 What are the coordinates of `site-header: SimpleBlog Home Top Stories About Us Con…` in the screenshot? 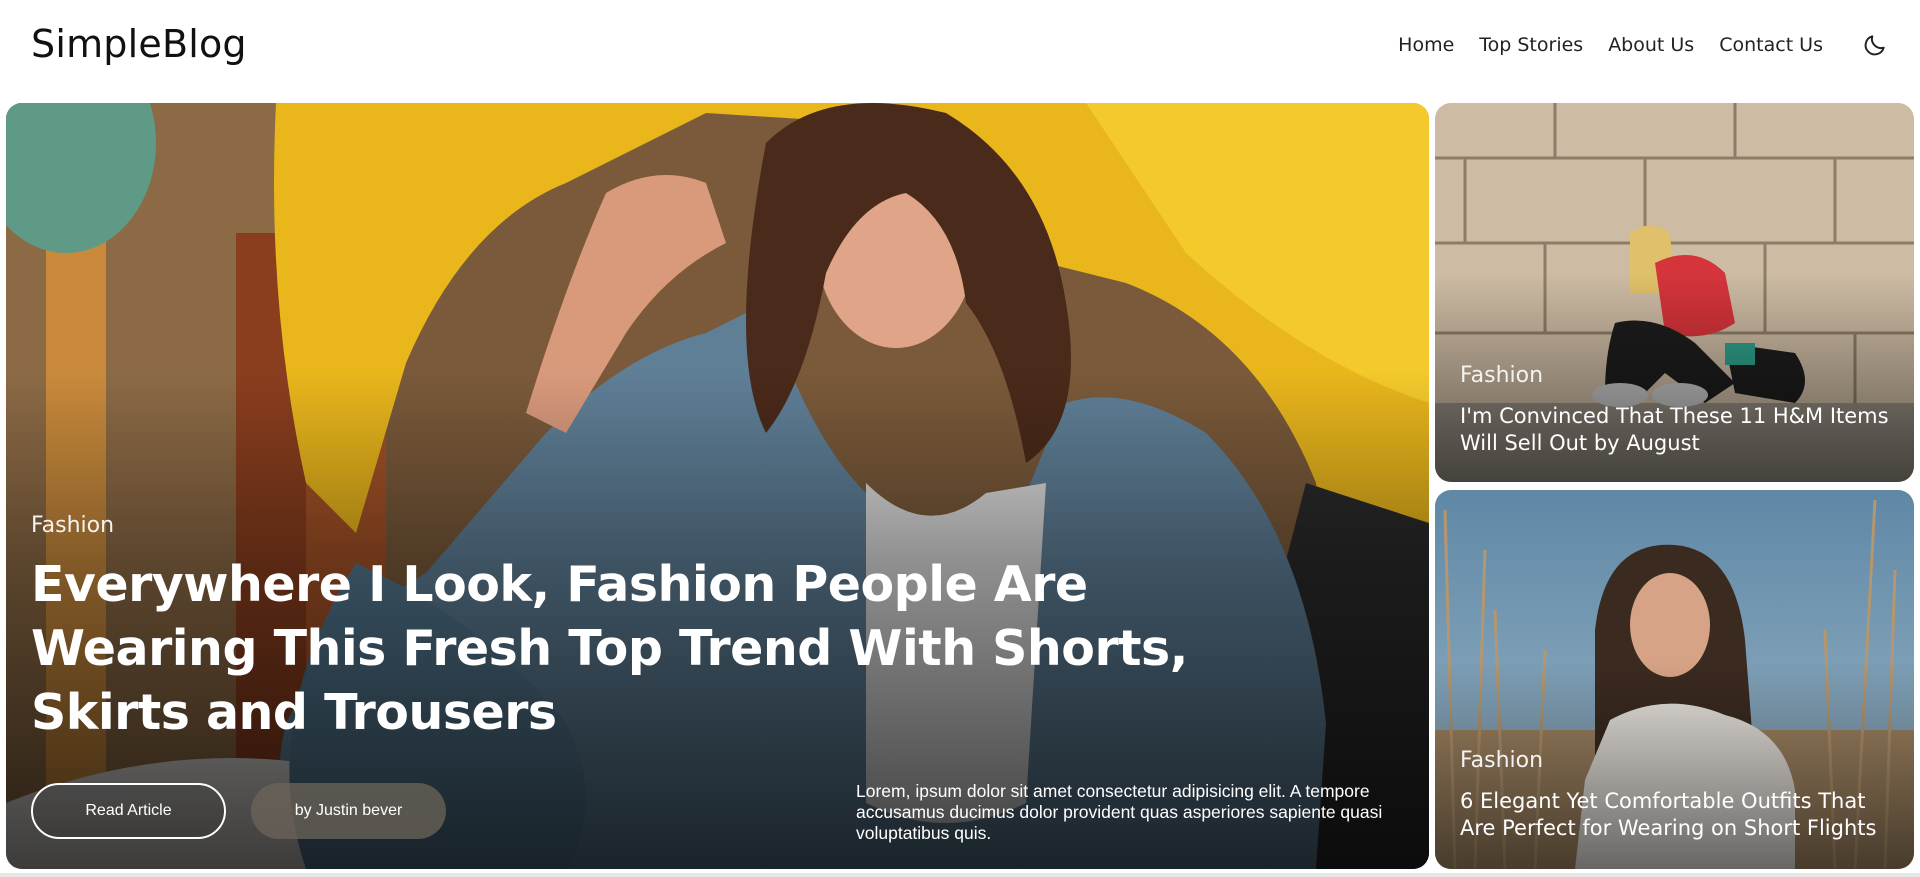 It's located at (960, 48).